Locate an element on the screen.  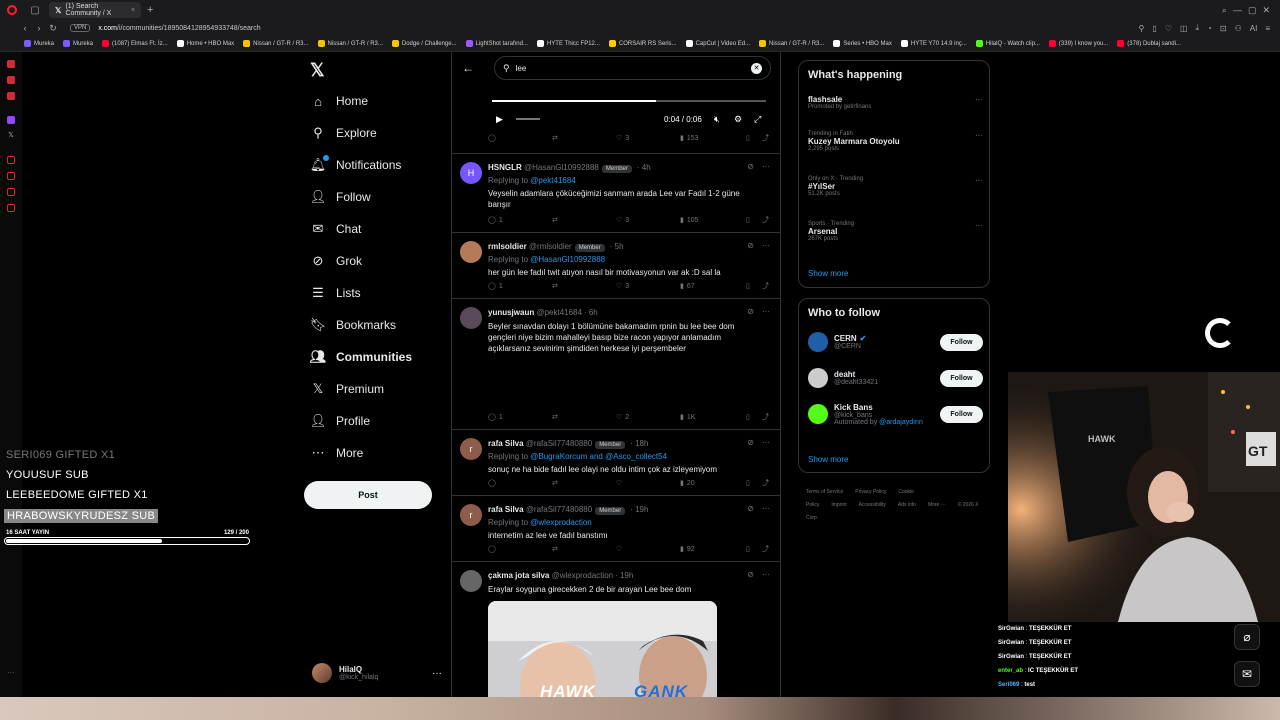
sidebar-more-icon: ⋯ is located at coordinates (11, 674).